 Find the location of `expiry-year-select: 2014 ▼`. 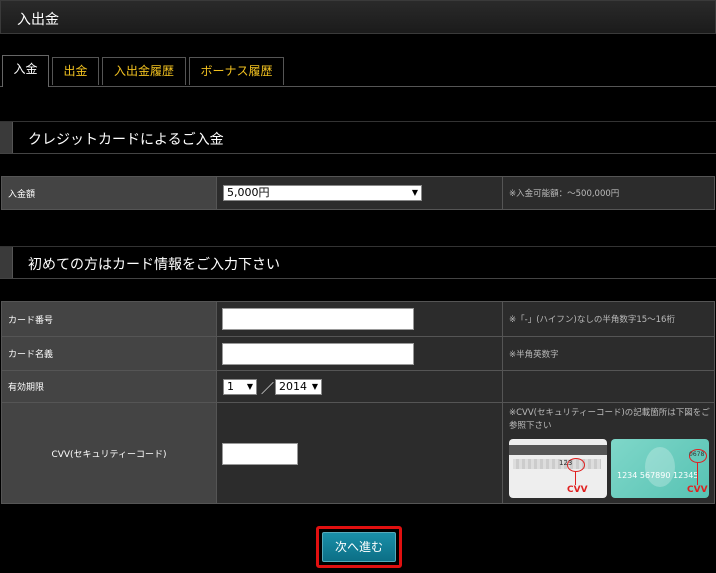

expiry-year-select: 2014 ▼ is located at coordinates (298, 387).